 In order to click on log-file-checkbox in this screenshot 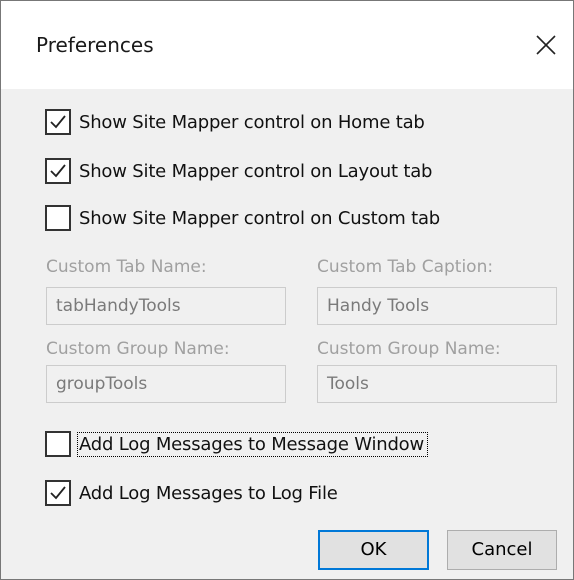, I will do `click(58, 493)`.